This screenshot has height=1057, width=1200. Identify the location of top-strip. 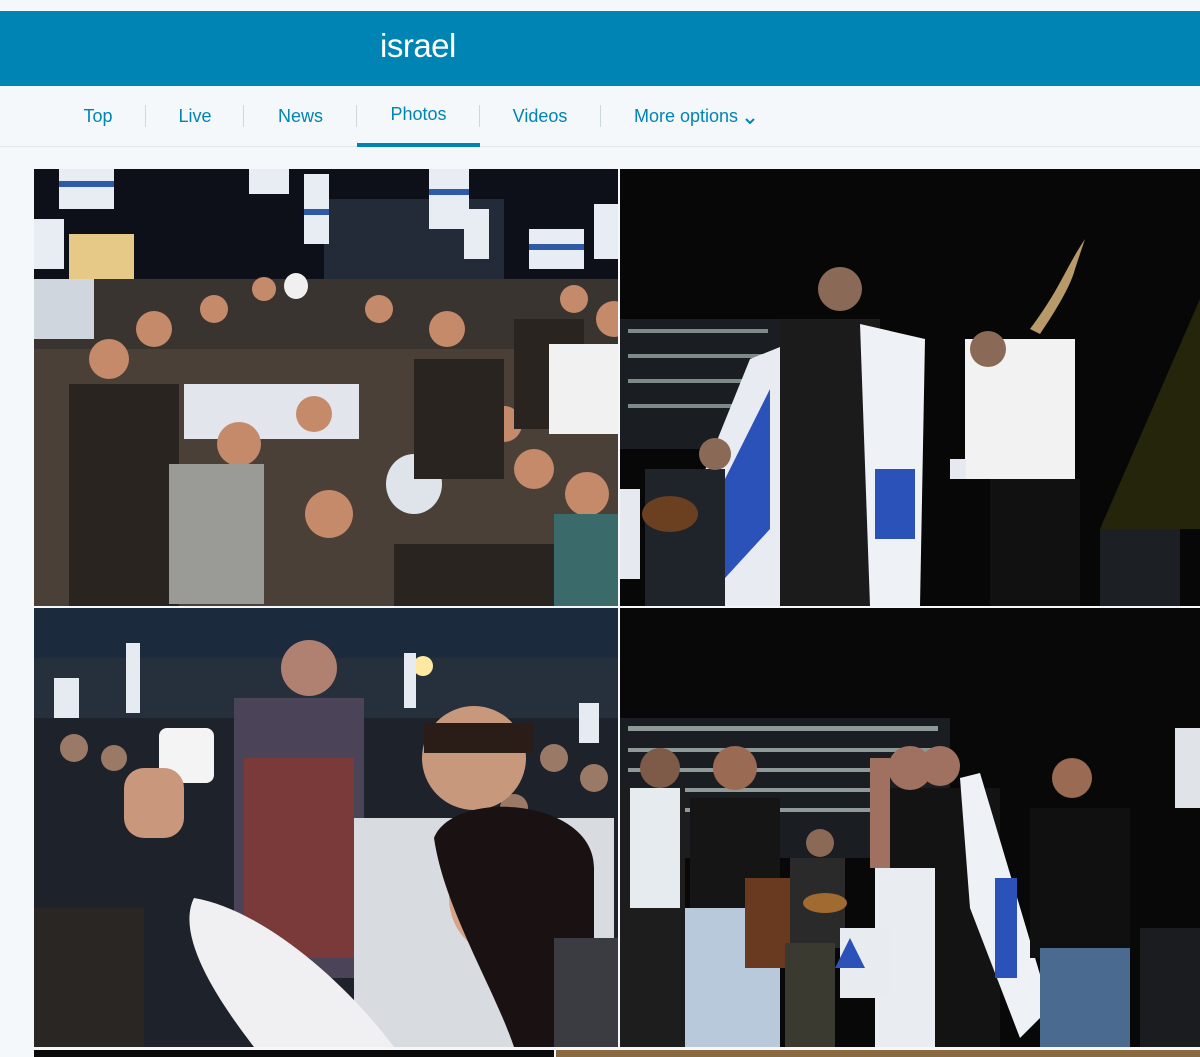
(600, 5).